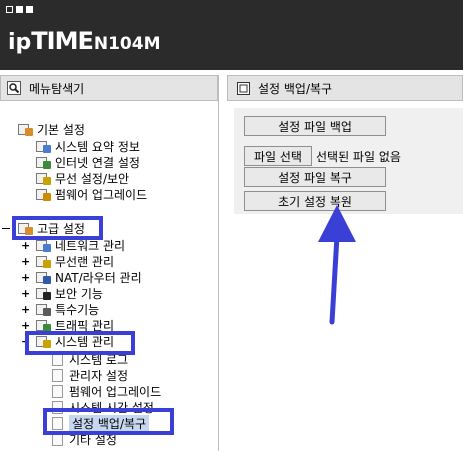 This screenshot has width=463, height=451. I want to click on window-icon, so click(243, 88).